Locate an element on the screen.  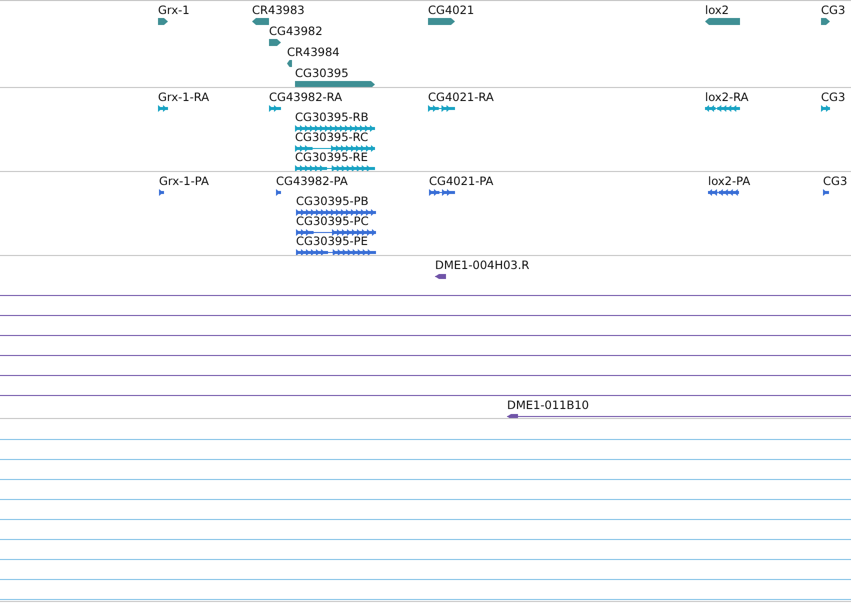
feature-label: CG4021 is located at coordinates (451, 10).